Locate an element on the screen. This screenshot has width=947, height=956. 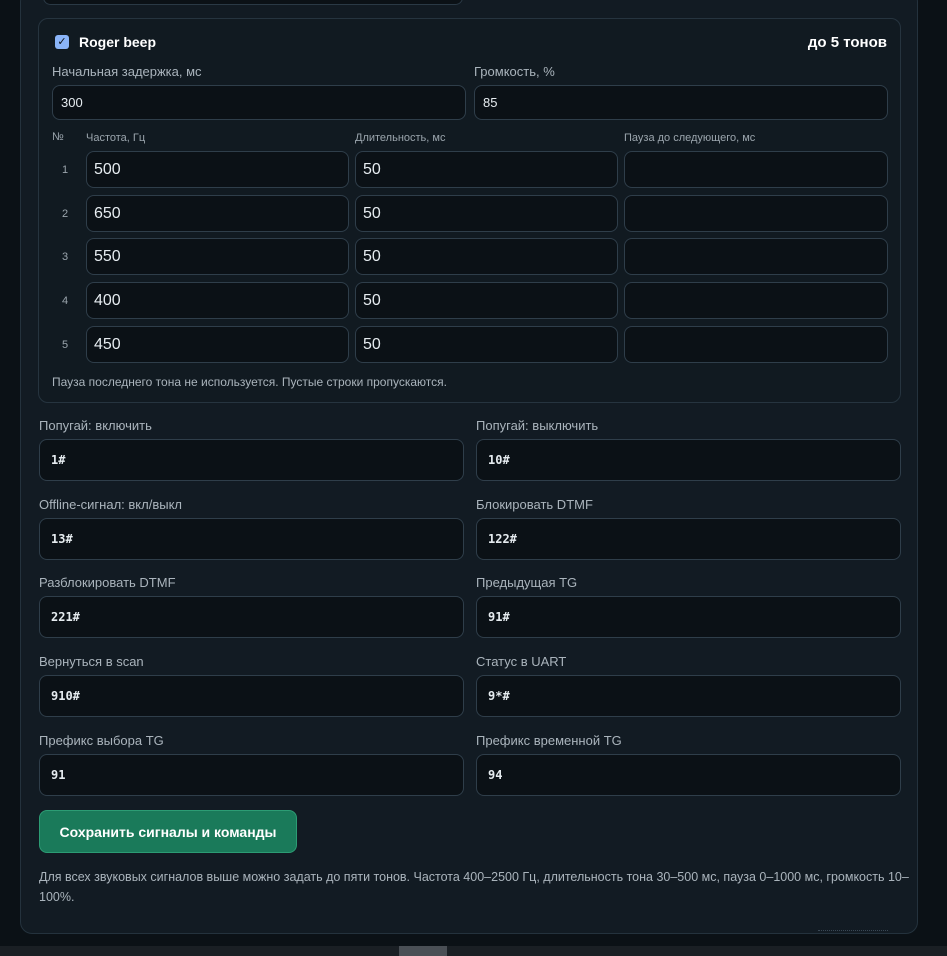
command-block-dtmf-input: 122# is located at coordinates (688, 539).